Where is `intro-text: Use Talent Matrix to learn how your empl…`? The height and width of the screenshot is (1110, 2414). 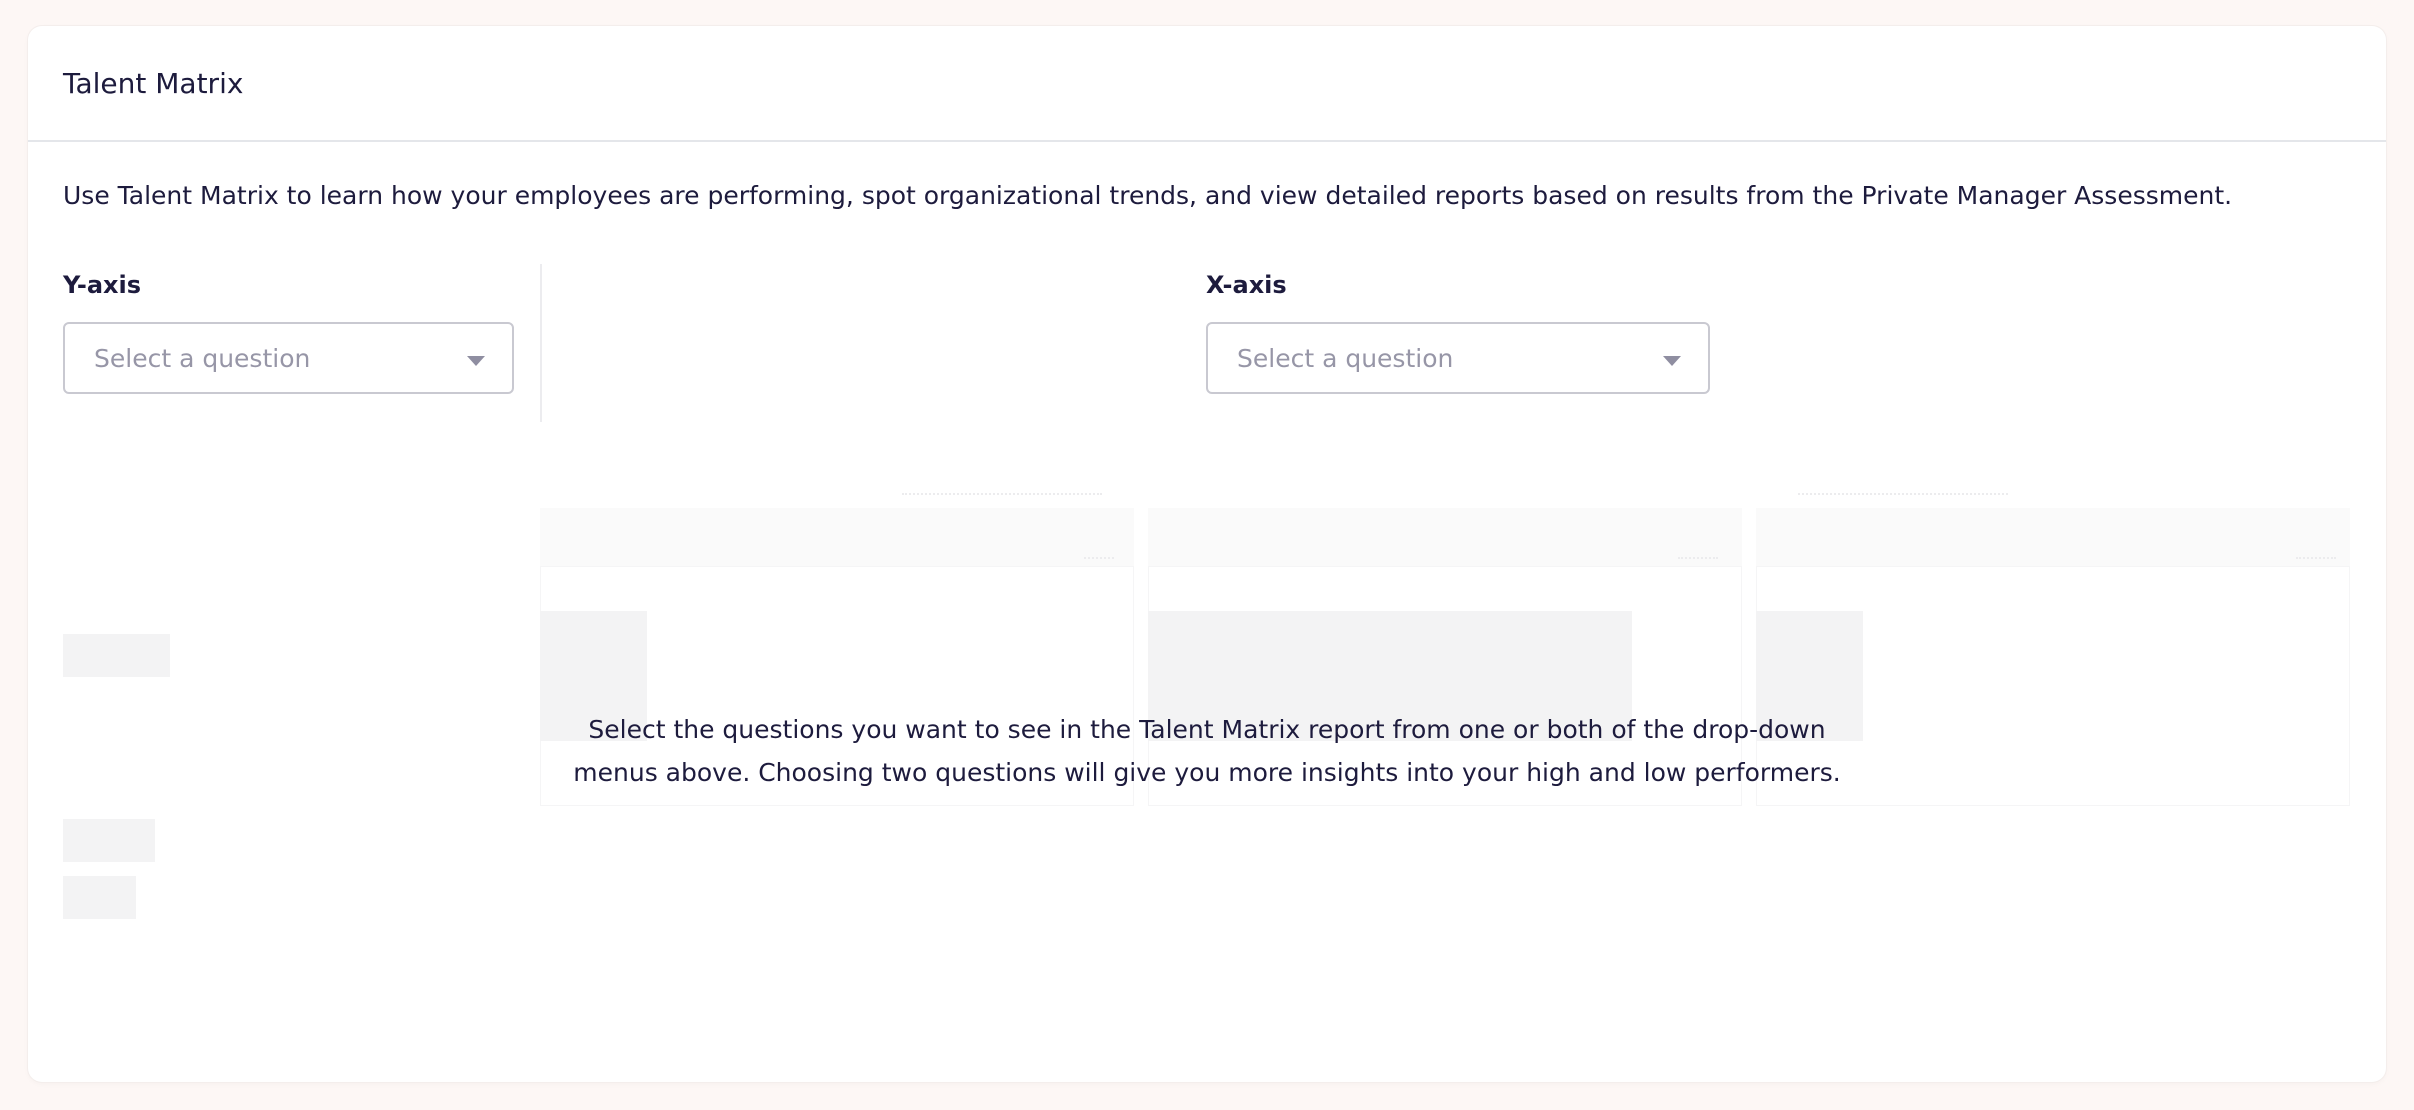 intro-text: Use Talent Matrix to learn how your empl… is located at coordinates (1148, 195).